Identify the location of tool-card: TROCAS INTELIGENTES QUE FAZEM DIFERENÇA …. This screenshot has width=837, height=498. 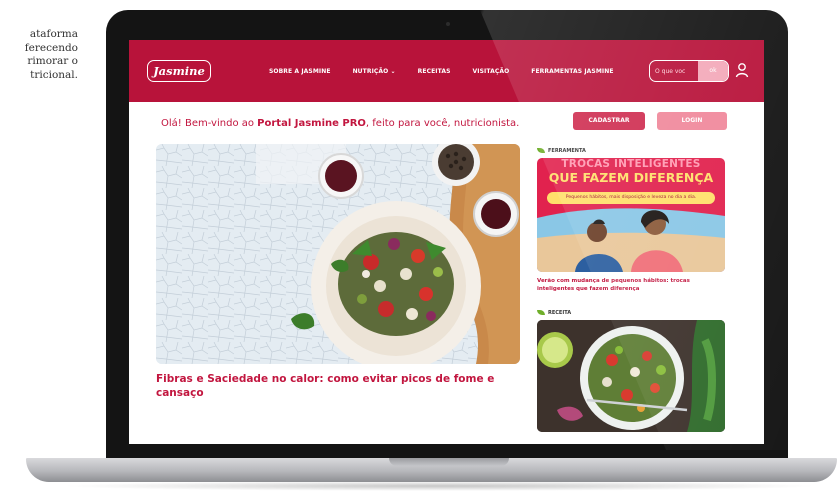
(631, 215).